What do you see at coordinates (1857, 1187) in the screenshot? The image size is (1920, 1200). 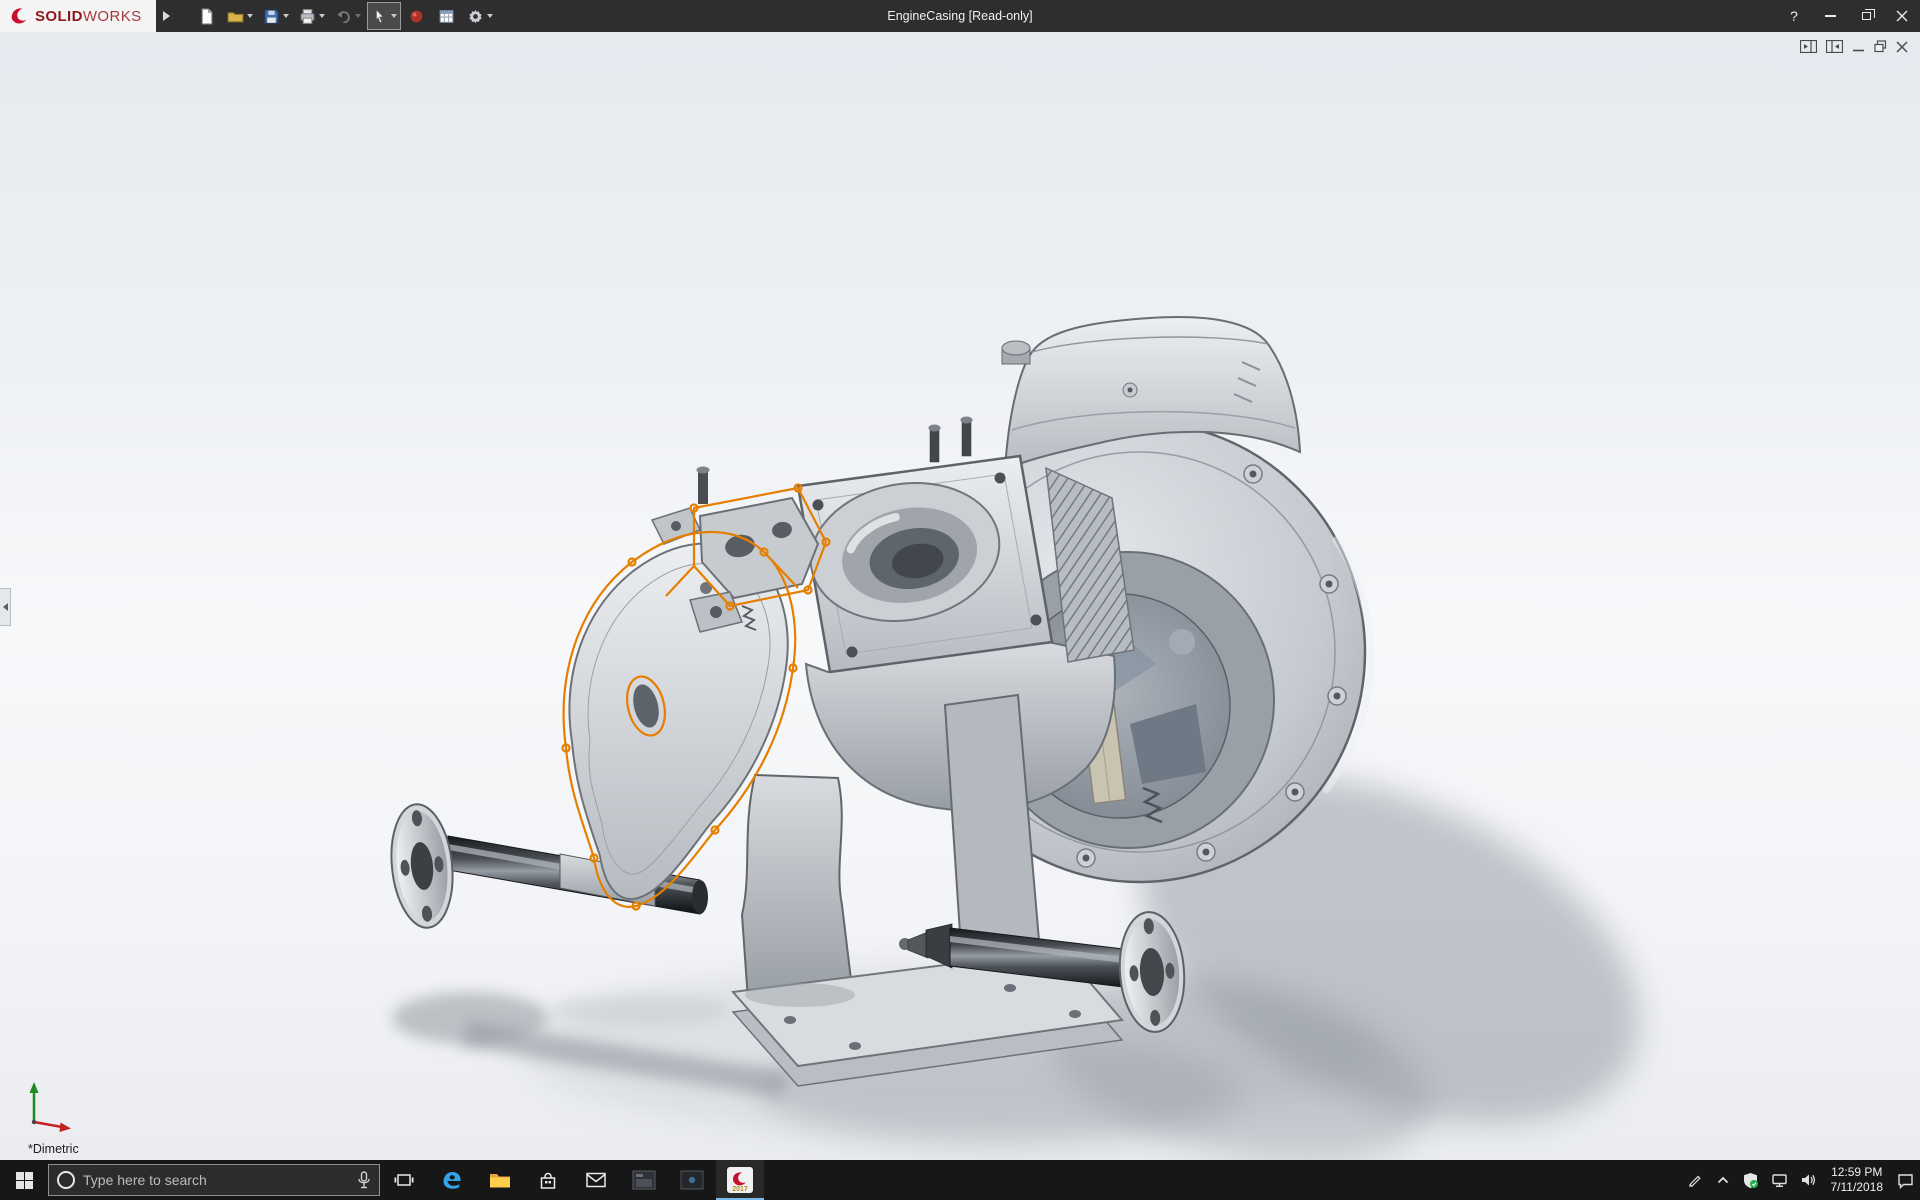 I see `clock-date: 7/11/2018` at bounding box center [1857, 1187].